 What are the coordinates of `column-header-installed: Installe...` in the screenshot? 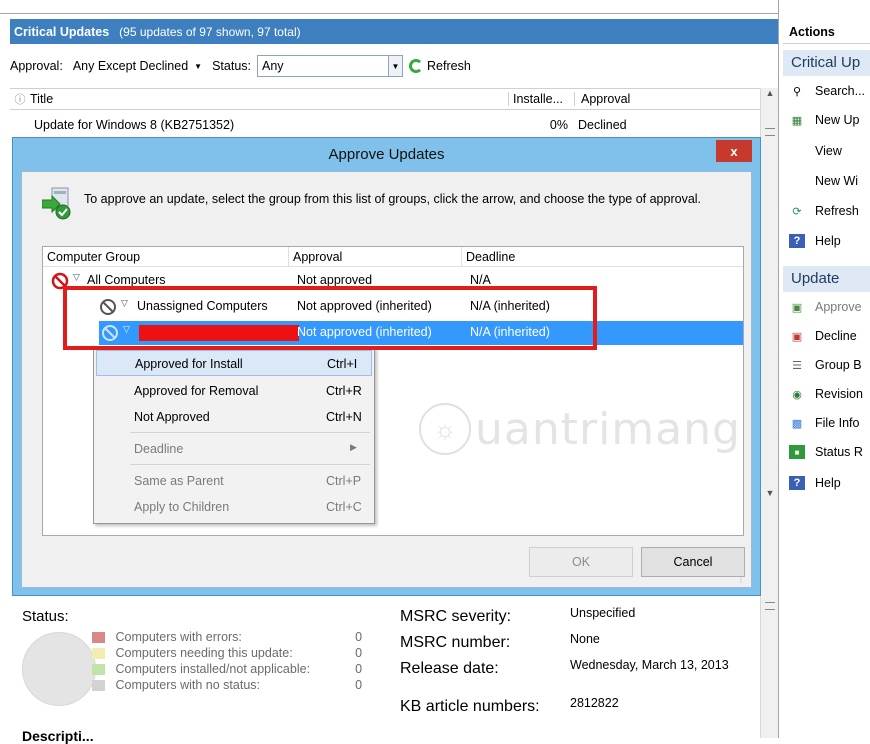 It's located at (541, 99).